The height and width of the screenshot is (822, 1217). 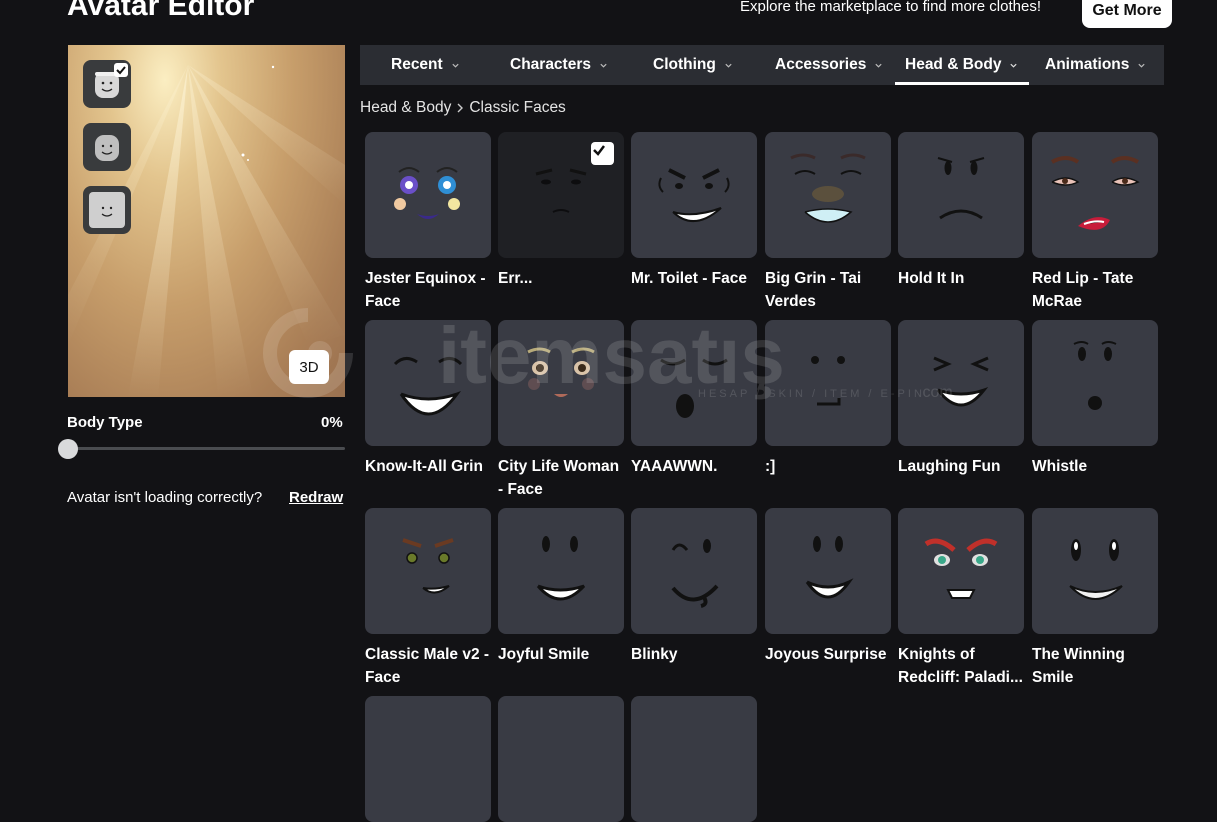 What do you see at coordinates (1087, 64) in the screenshot?
I see `tab-label: Animations` at bounding box center [1087, 64].